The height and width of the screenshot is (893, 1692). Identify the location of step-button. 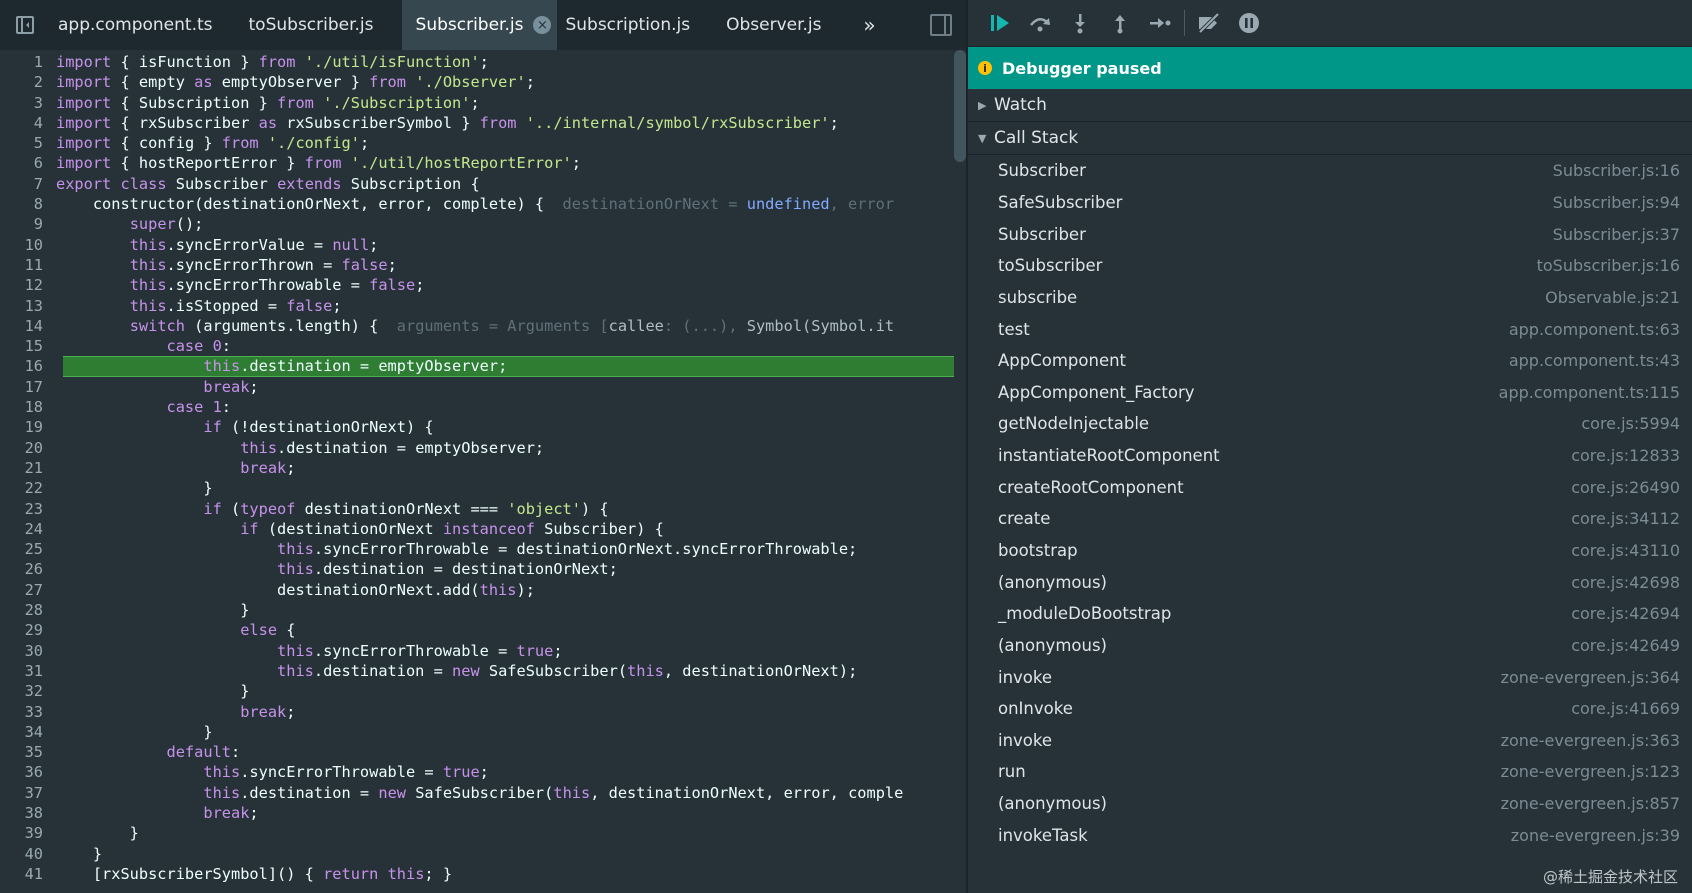
(1160, 23).